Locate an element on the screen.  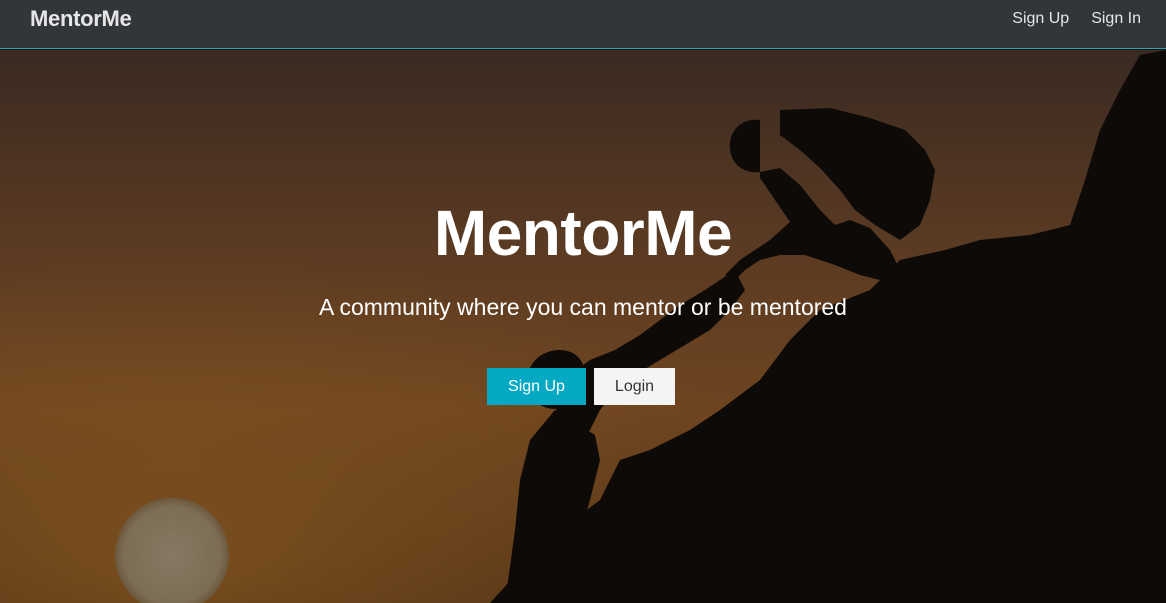
nav-sign-in-link: Sign In is located at coordinates (1116, 19).